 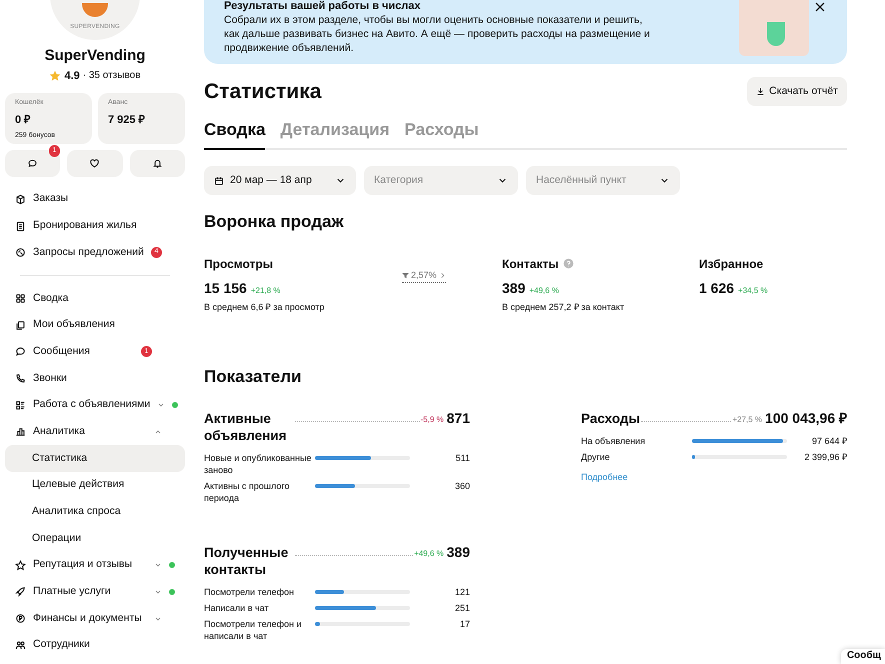 What do you see at coordinates (95, 298) in the screenshot?
I see `nav-item: Сводка` at bounding box center [95, 298].